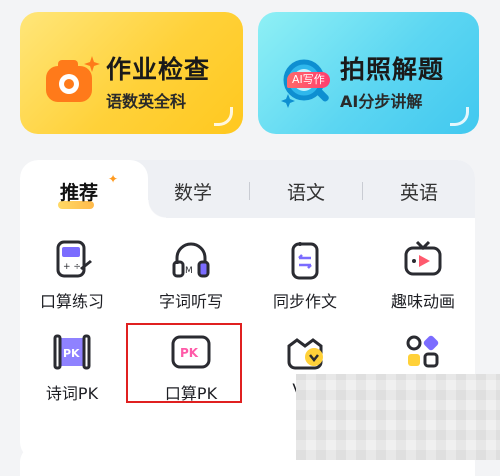 The height and width of the screenshot is (476, 500). What do you see at coordinates (79, 191) in the screenshot?
I see `tab-recommend-label: 推荐` at bounding box center [79, 191].